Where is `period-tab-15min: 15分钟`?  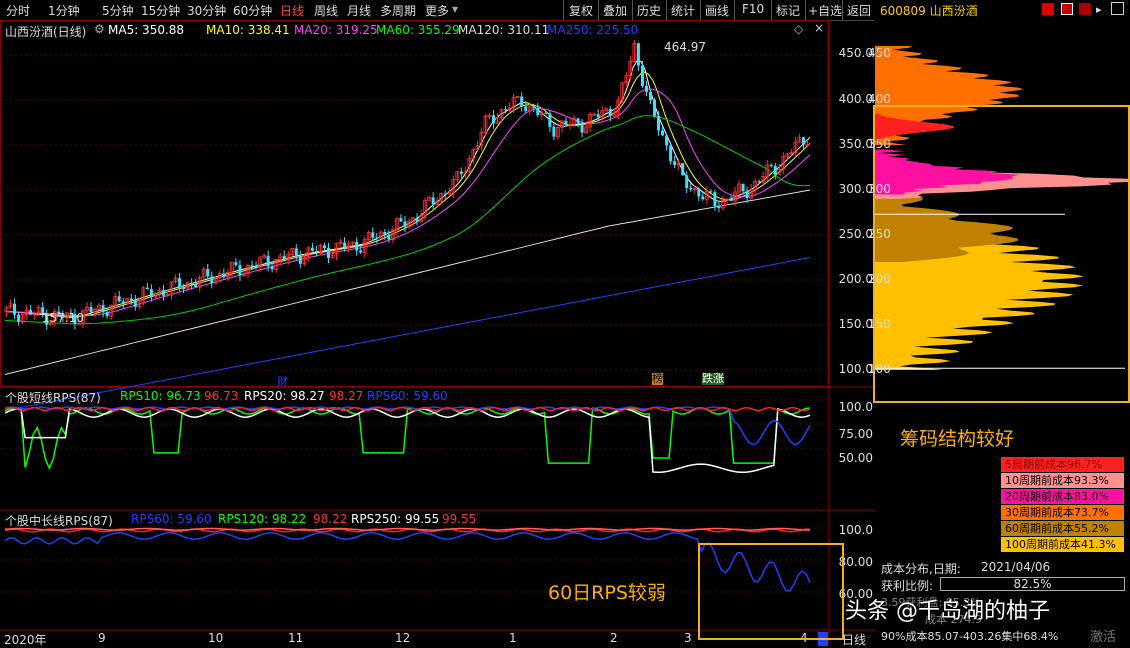
period-tab-15min: 15分钟 is located at coordinates (160, 10).